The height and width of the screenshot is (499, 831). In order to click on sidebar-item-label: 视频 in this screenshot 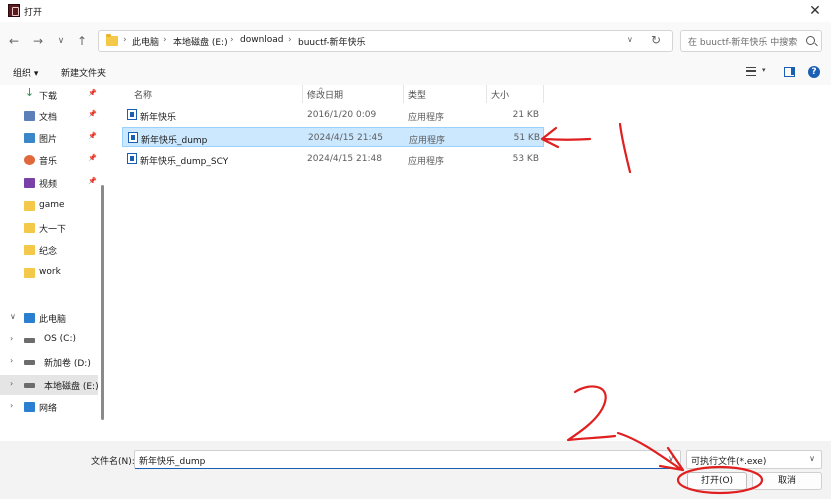, I will do `click(48, 185)`.